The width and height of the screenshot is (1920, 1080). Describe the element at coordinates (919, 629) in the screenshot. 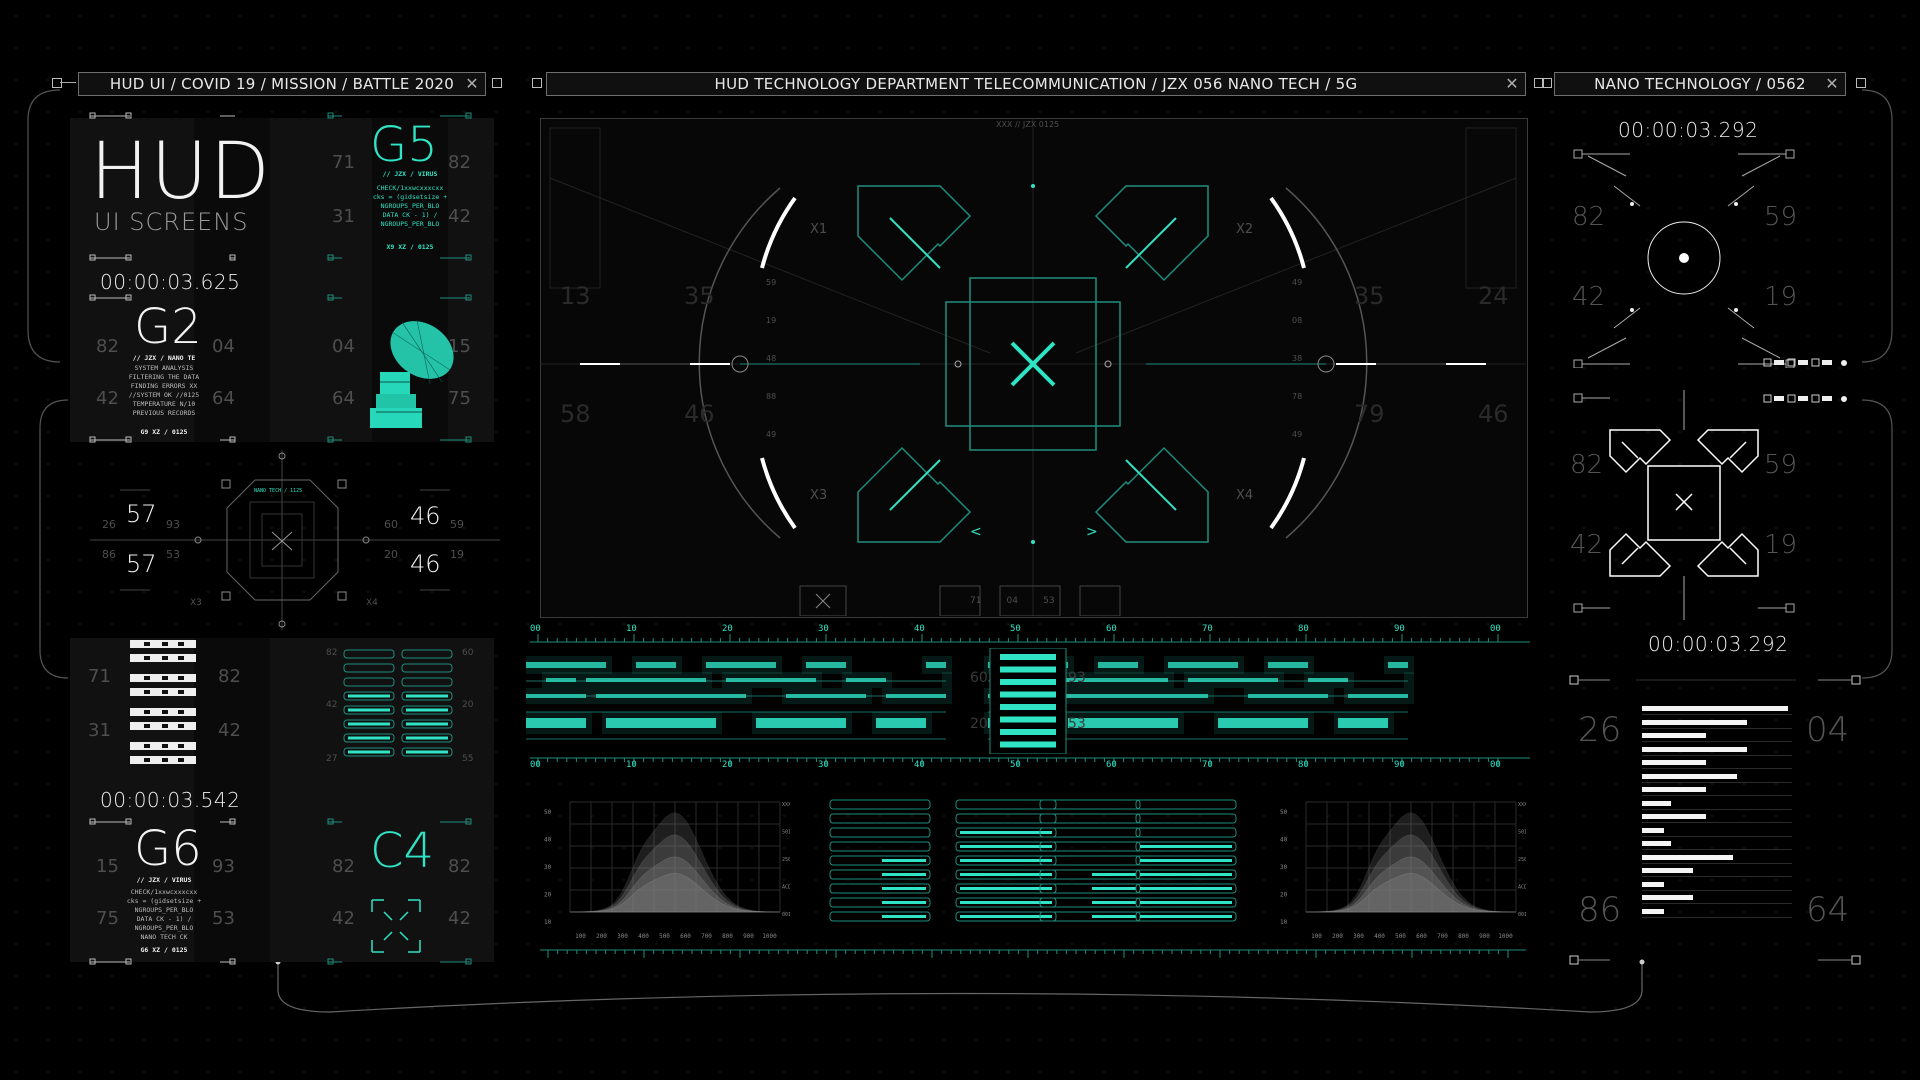

I see `tick-label: 40` at that location.